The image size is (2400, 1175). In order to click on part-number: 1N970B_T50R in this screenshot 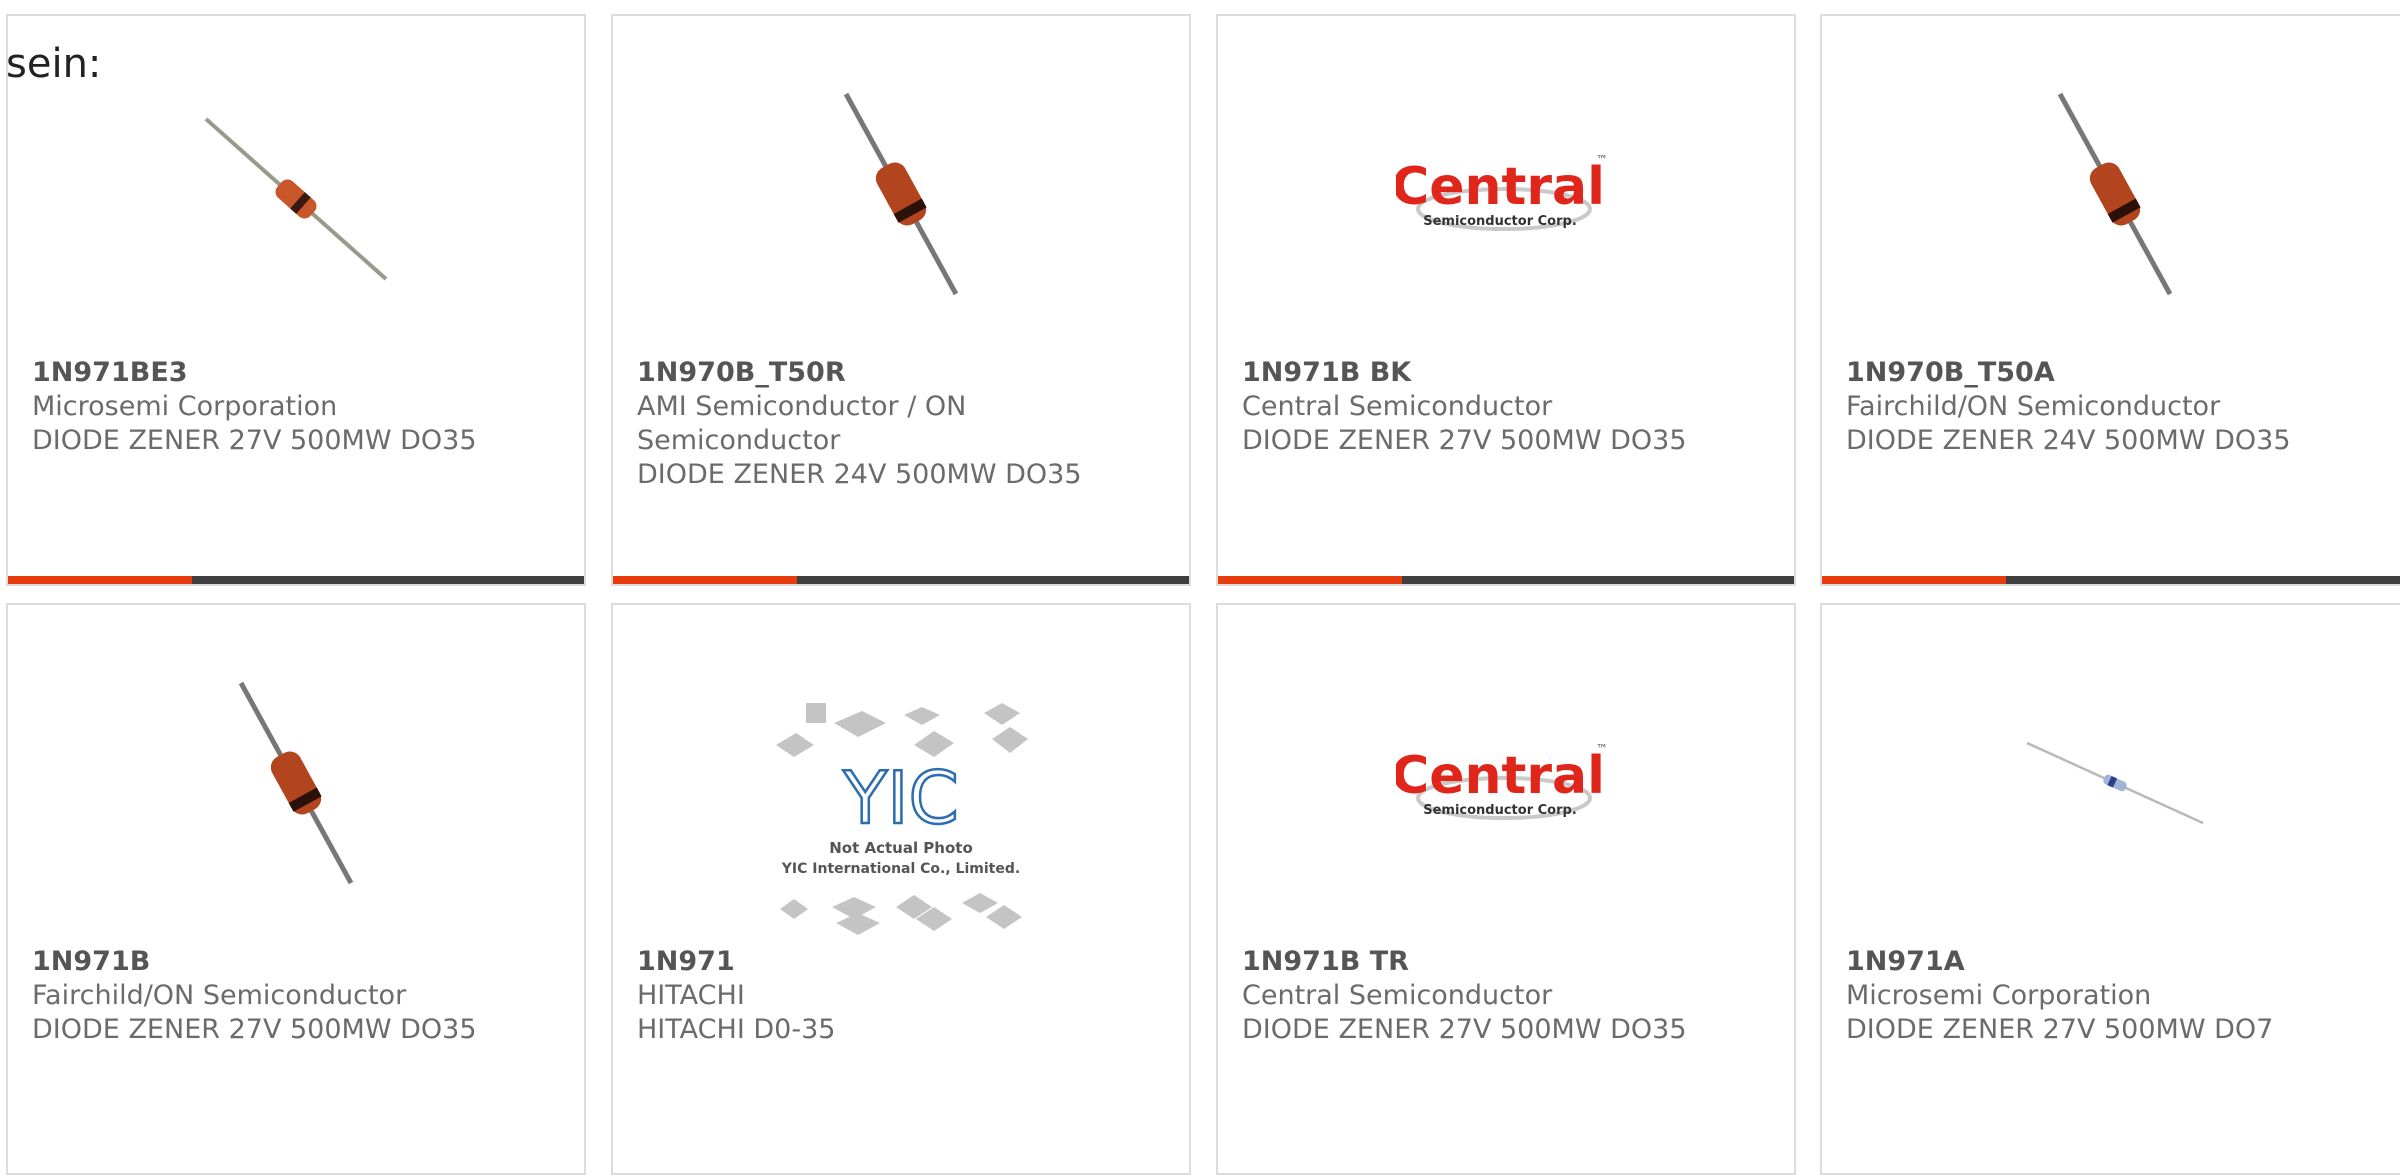, I will do `click(901, 373)`.